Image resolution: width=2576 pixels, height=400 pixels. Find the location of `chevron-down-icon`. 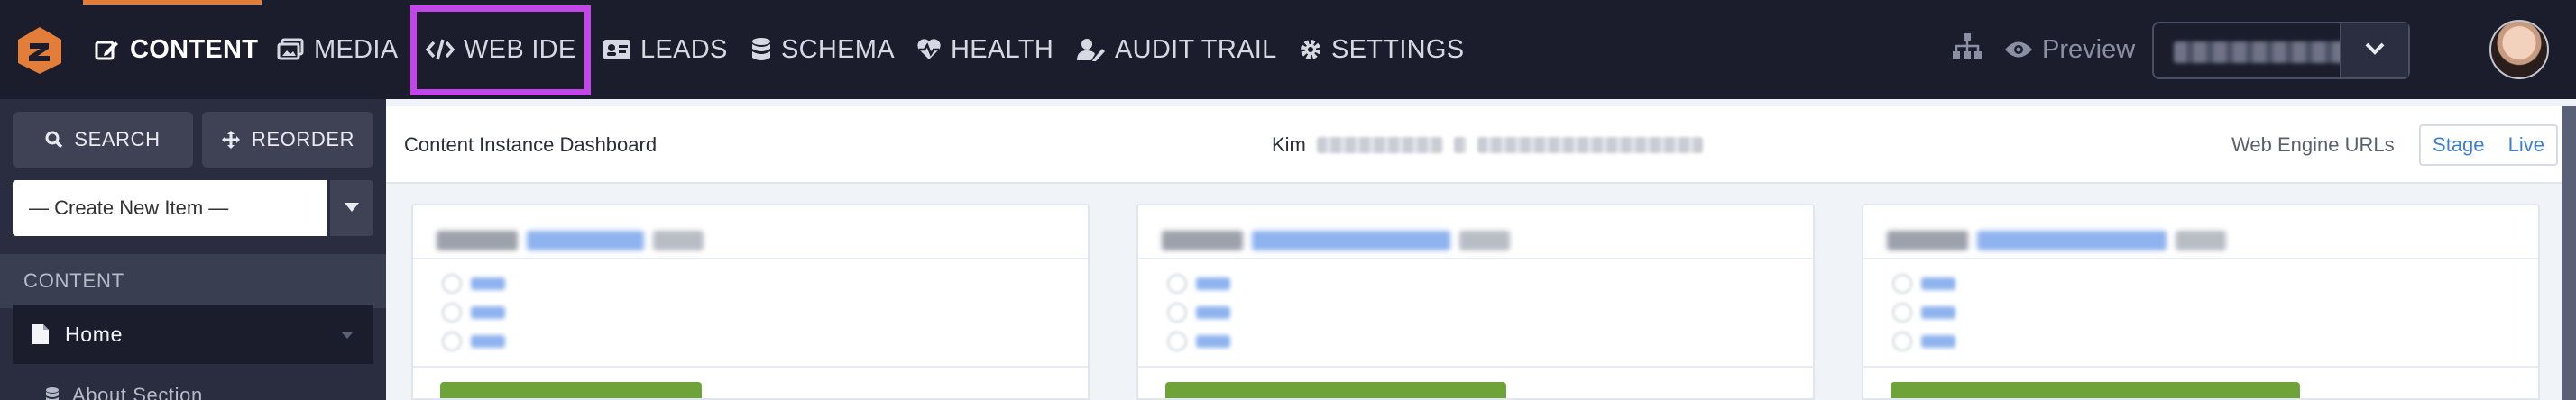

chevron-down-icon is located at coordinates (2375, 51).